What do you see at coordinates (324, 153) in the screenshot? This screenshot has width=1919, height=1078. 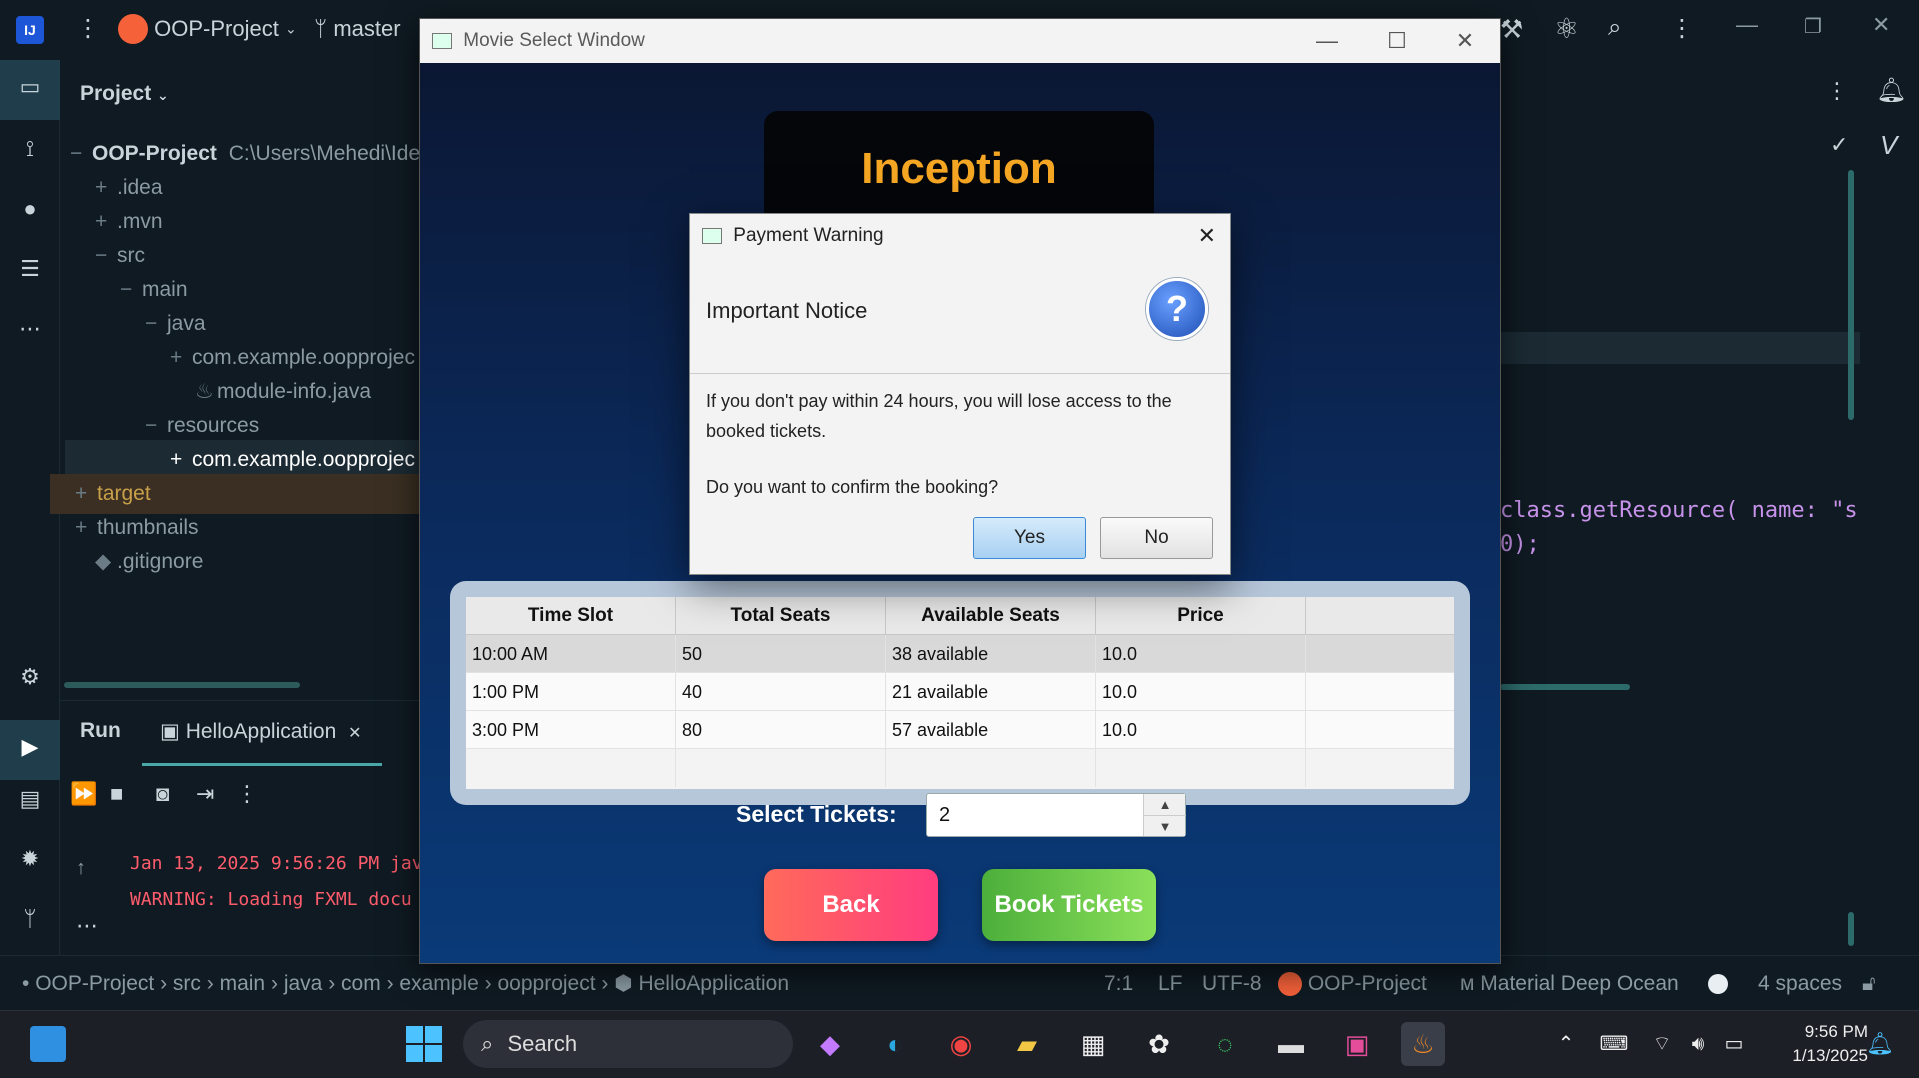 I see `root-path: C:\Users\Mehedi\Ide` at bounding box center [324, 153].